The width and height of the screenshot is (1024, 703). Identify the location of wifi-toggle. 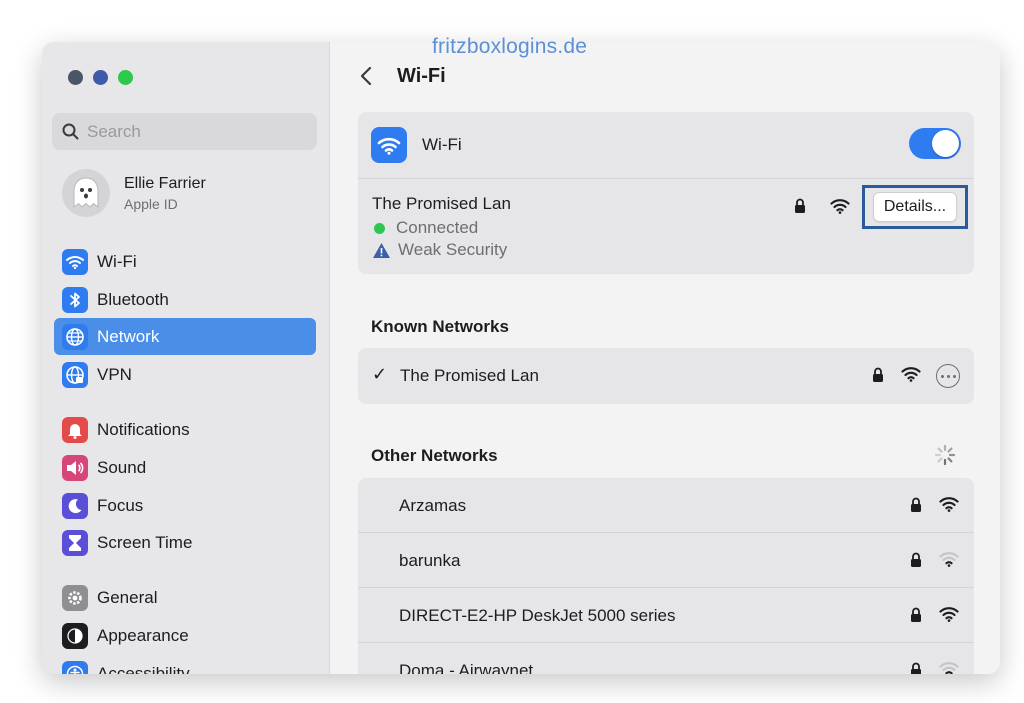
(935, 143).